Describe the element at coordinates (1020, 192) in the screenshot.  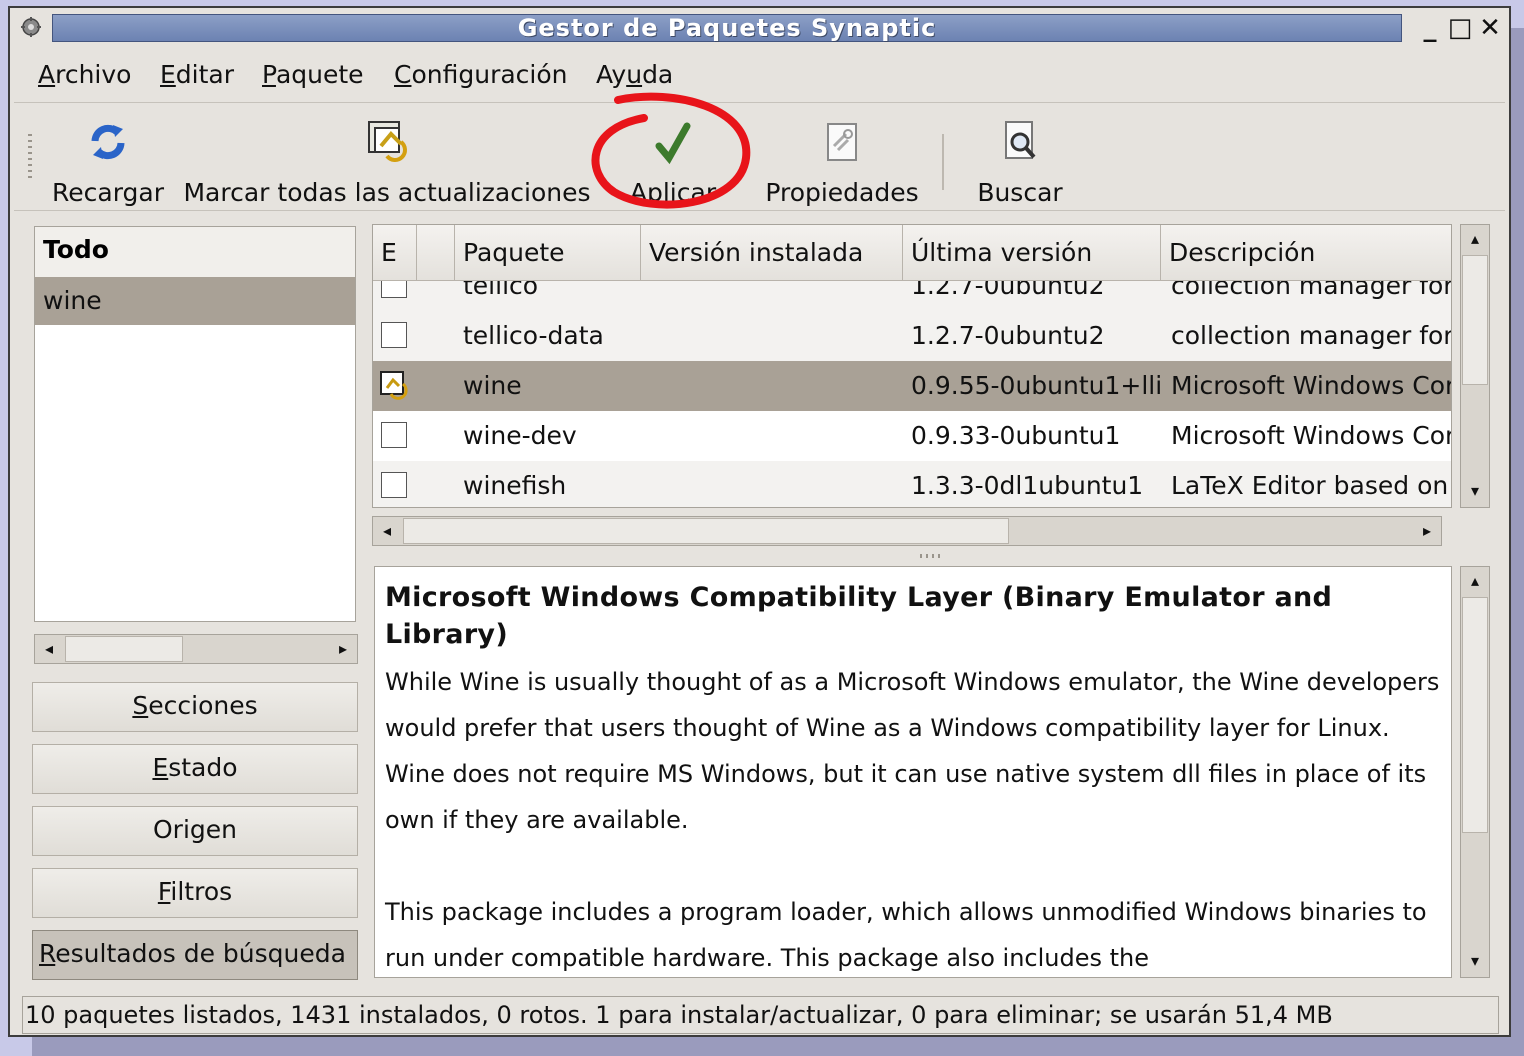
I see `search-label: Buscar` at that location.